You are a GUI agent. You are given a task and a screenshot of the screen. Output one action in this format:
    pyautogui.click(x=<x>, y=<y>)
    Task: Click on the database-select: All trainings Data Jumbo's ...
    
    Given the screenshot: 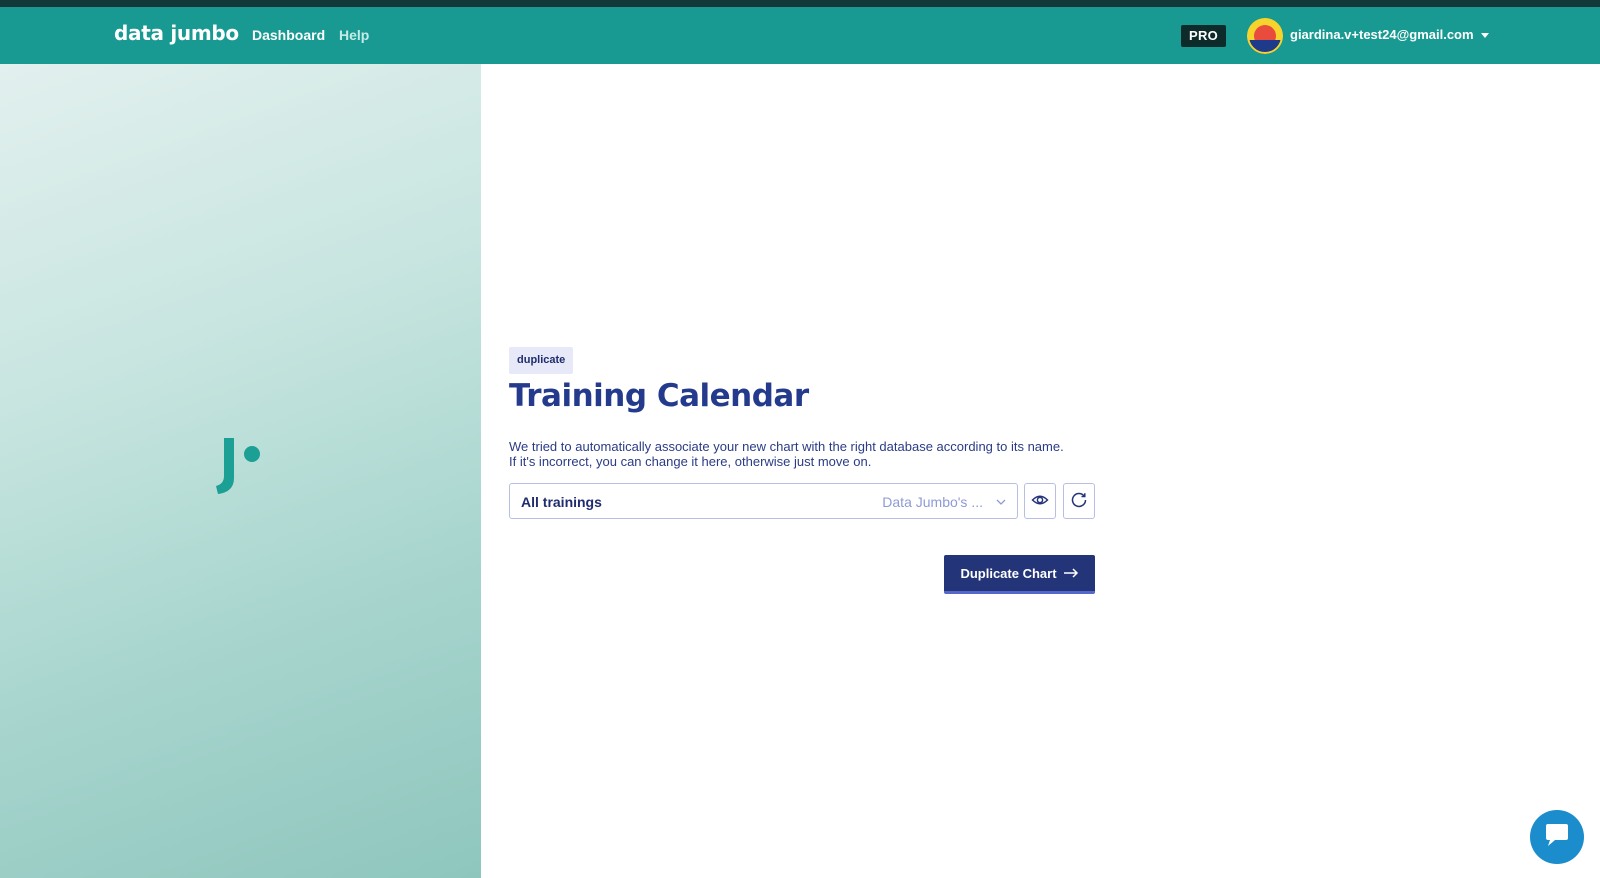 What is the action you would take?
    pyautogui.click(x=763, y=501)
    